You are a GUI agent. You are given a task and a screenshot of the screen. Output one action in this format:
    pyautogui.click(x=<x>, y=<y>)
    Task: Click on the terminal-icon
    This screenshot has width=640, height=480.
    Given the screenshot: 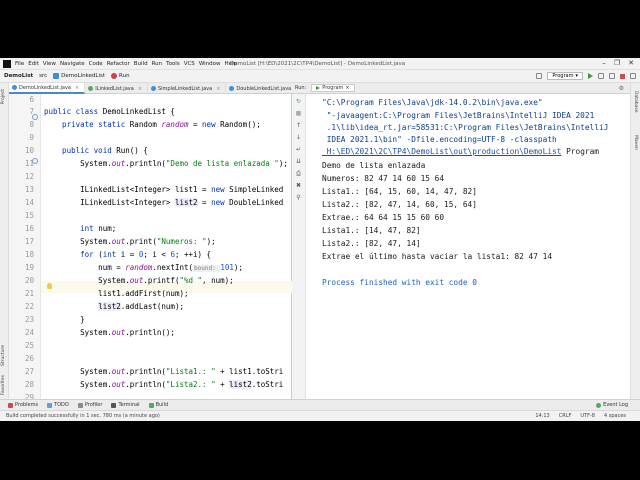 What is the action you would take?
    pyautogui.click(x=114, y=405)
    